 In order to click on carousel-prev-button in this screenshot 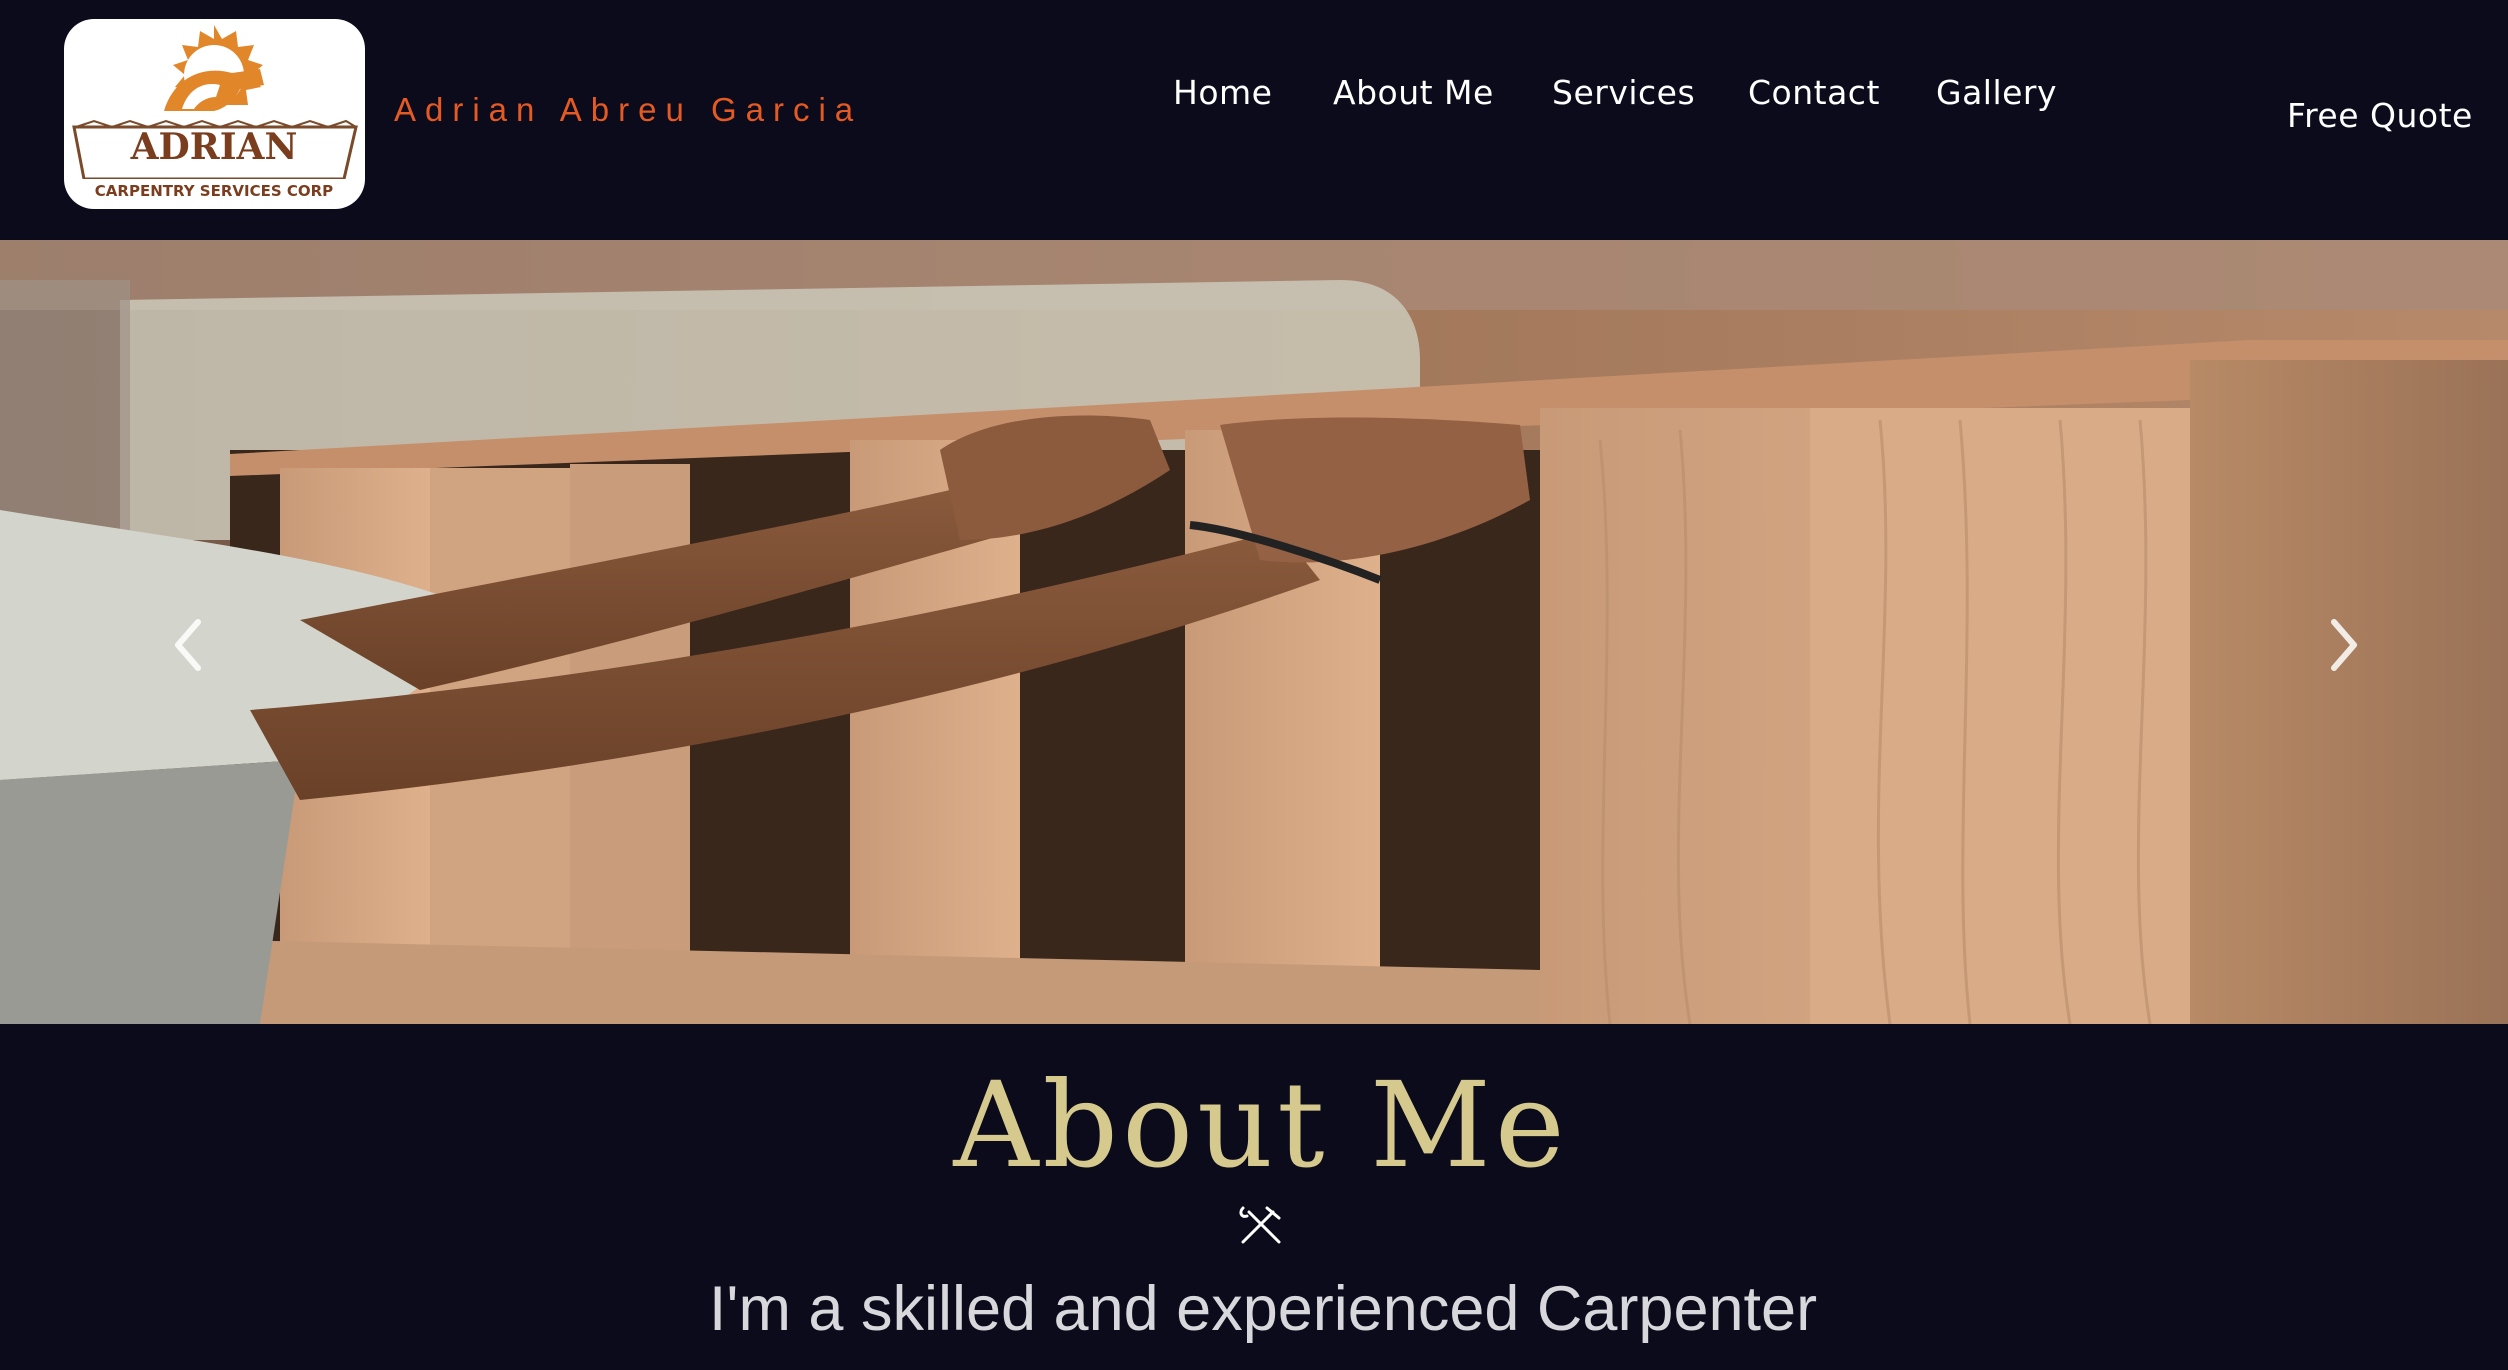, I will do `click(188, 645)`.